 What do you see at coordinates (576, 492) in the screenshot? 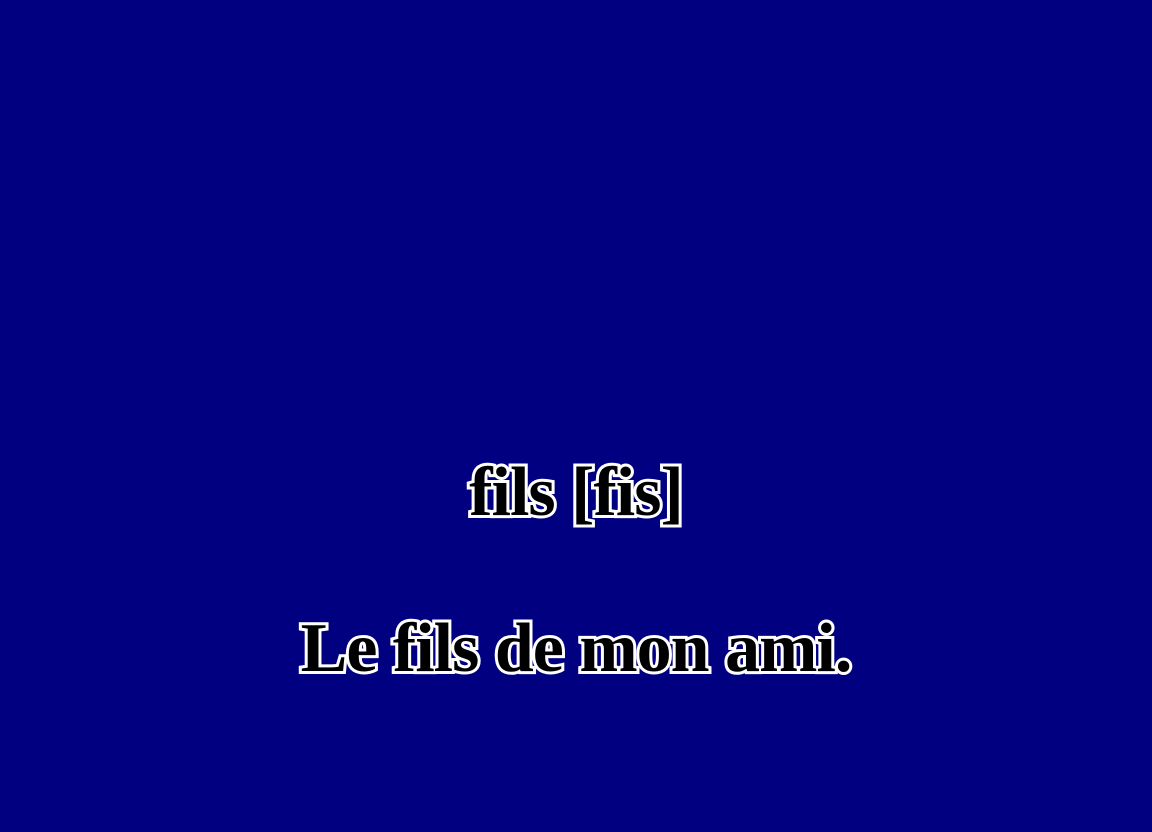
I see `vocabulary-word: fils [fis]` at bounding box center [576, 492].